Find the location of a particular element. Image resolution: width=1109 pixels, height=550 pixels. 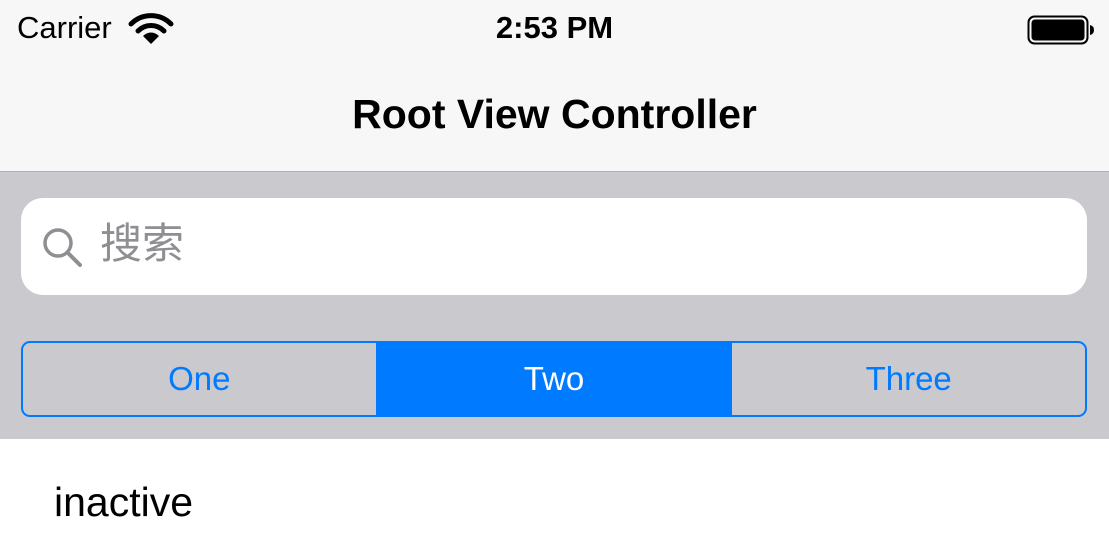

status-time: 2:53 PM is located at coordinates (554, 27).